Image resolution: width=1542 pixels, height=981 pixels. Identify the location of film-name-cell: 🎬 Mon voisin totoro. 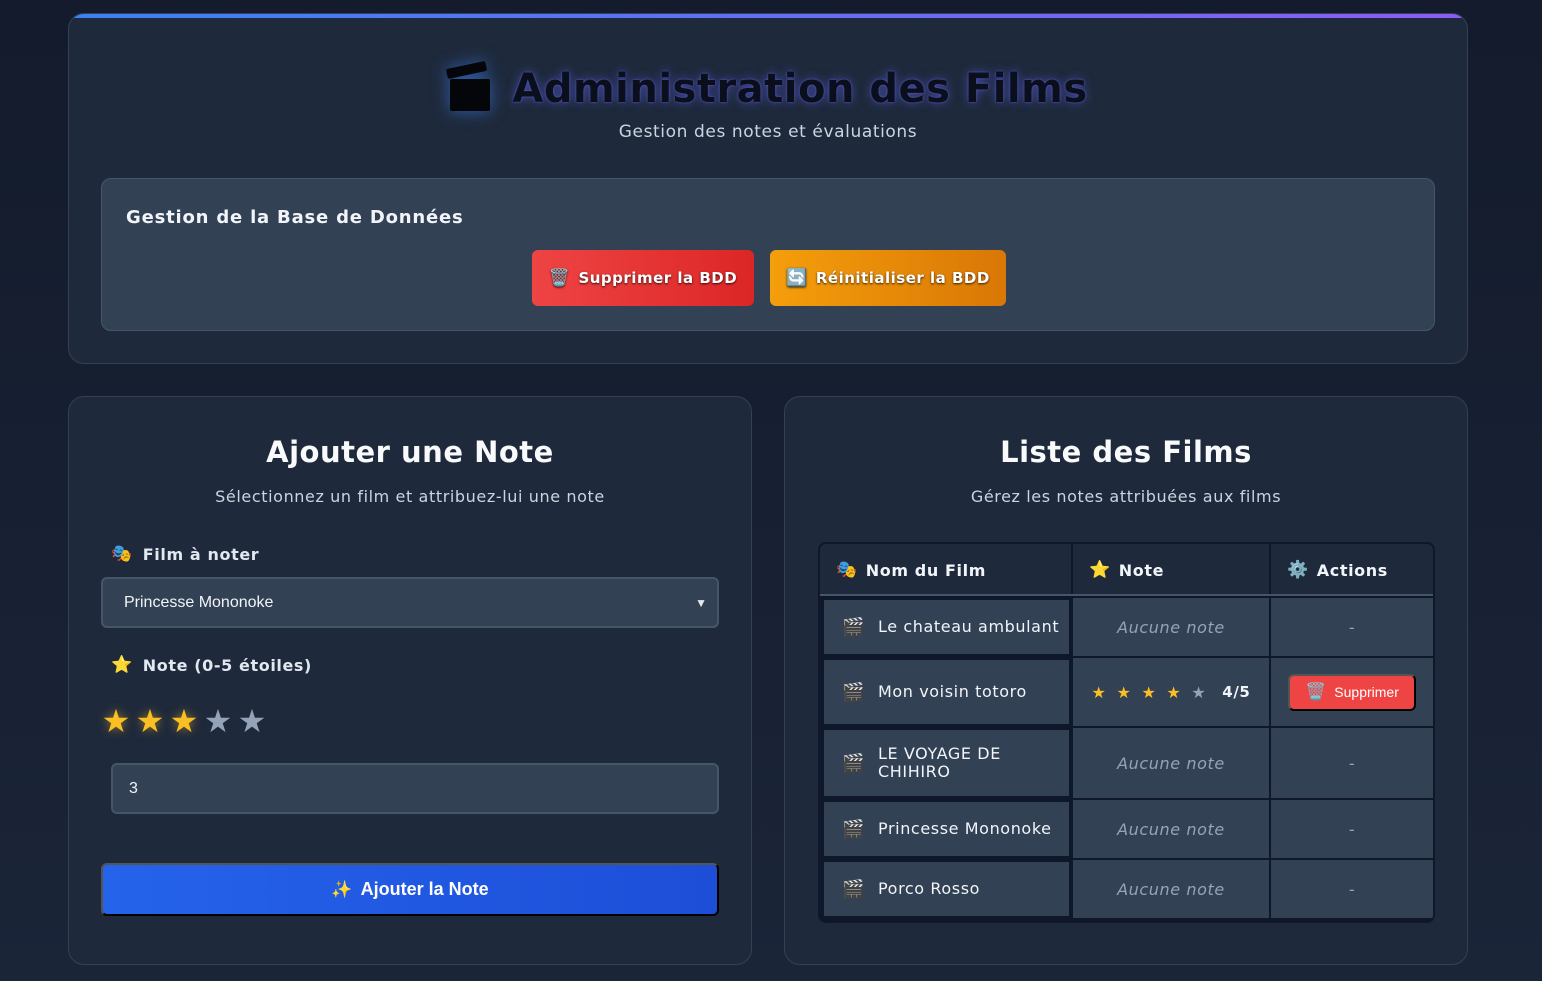
(946, 692).